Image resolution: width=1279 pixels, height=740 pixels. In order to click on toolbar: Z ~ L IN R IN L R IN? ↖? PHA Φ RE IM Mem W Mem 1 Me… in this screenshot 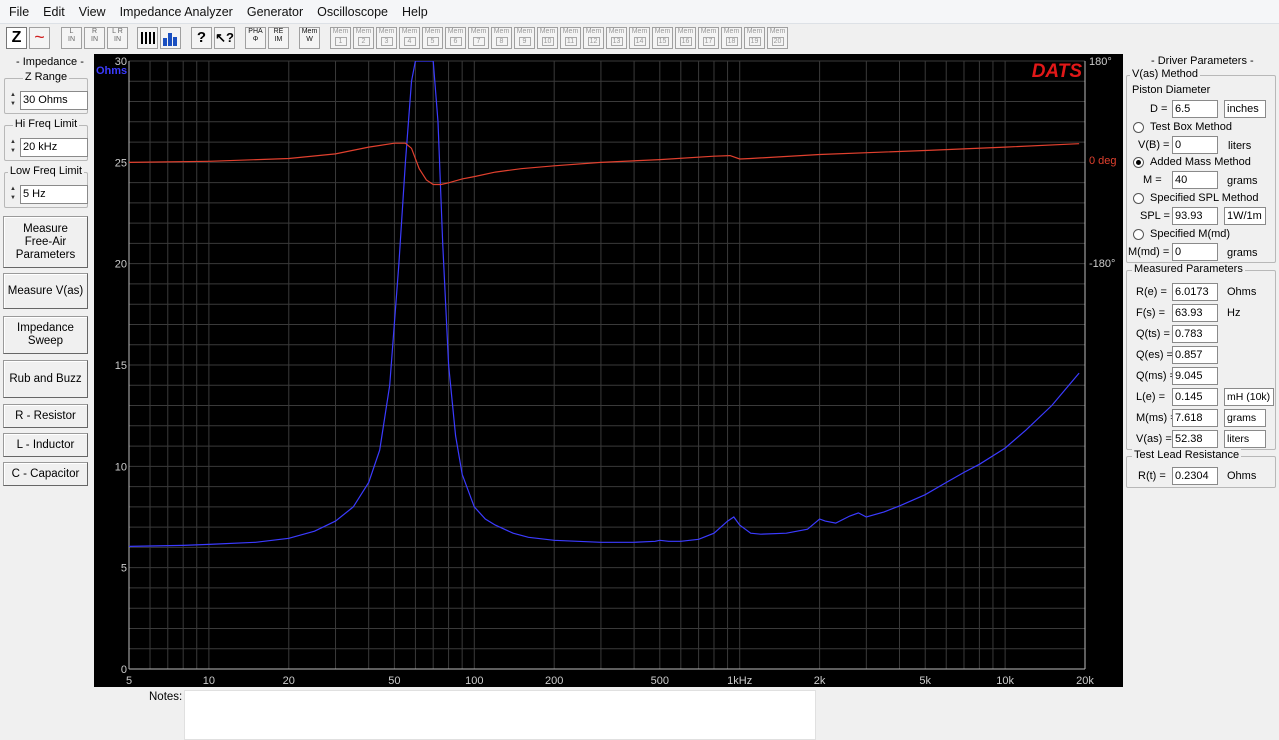, I will do `click(639, 39)`.